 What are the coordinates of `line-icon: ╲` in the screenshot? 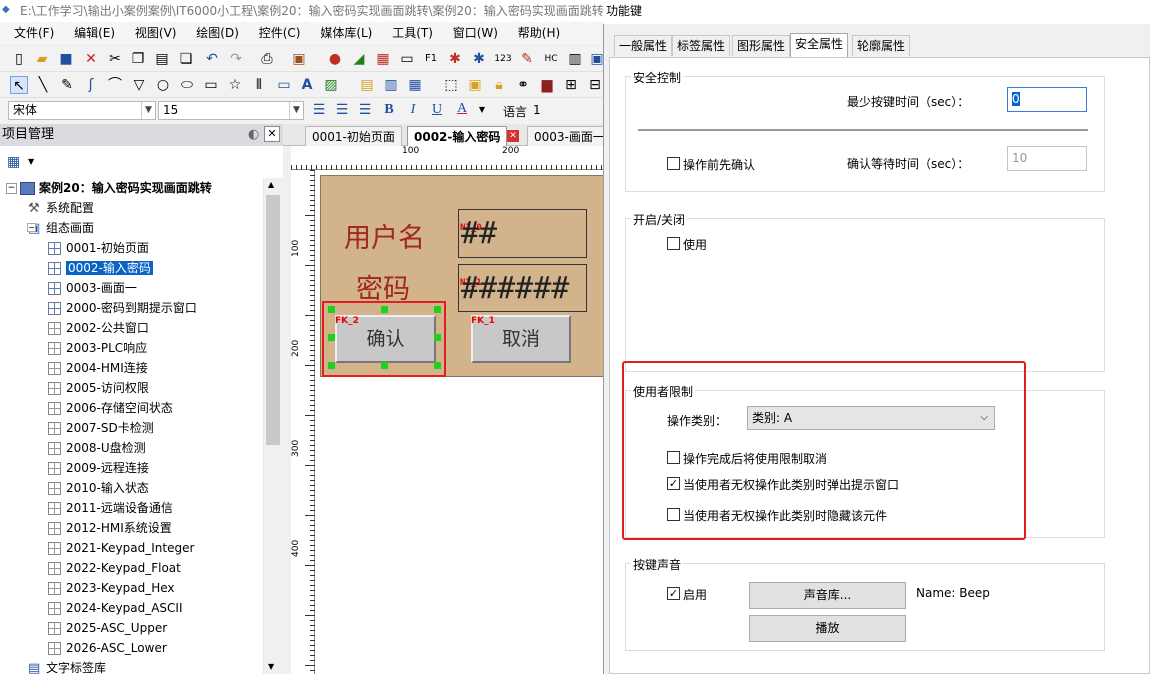 It's located at (43, 85).